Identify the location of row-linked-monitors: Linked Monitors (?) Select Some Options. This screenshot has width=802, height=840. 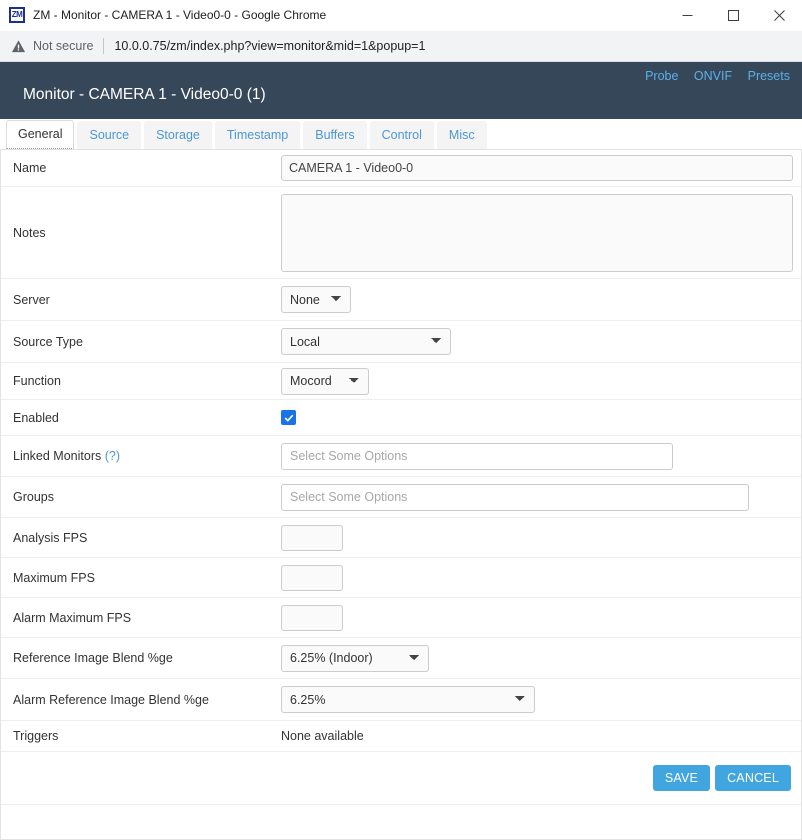
(401, 456).